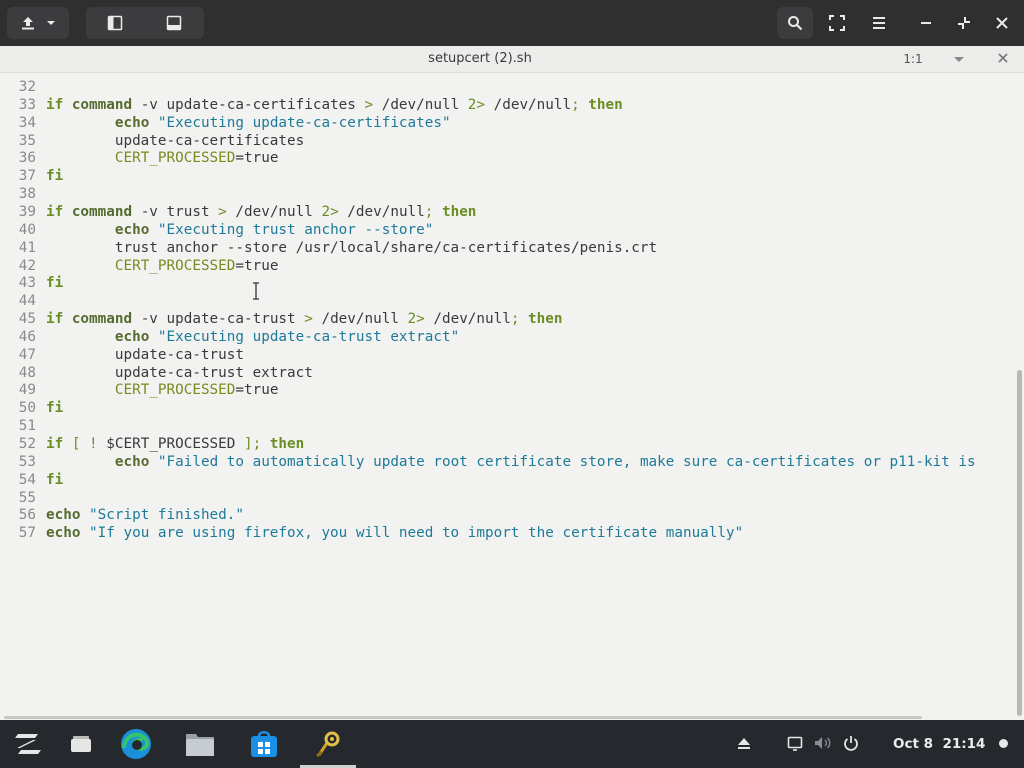  Describe the element at coordinates (1019, 543) in the screenshot. I see `vertical-scrollbar` at that location.